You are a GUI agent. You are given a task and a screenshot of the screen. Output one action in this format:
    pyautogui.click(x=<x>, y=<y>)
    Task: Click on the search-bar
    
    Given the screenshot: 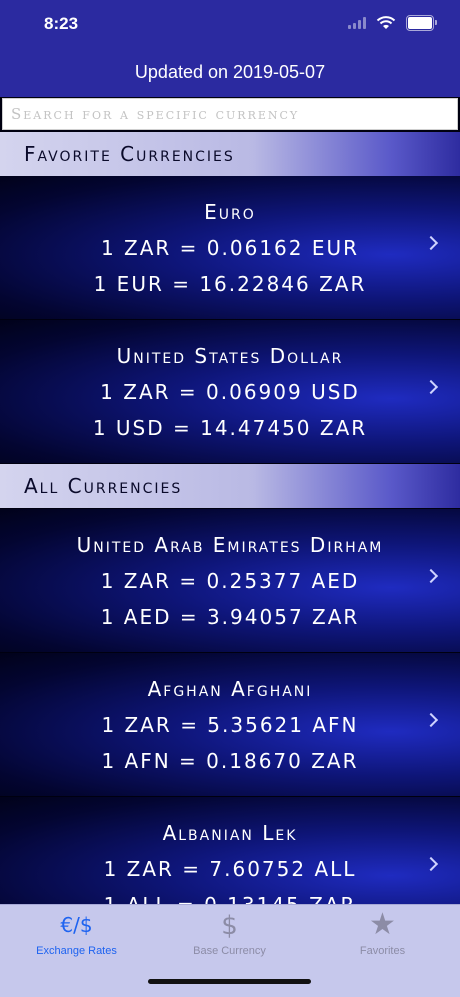 What is the action you would take?
    pyautogui.click(x=230, y=114)
    